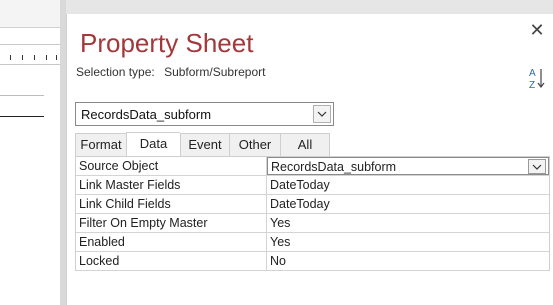 This screenshot has width=553, height=305. Describe the element at coordinates (537, 78) in the screenshot. I see `sort-az-icon: A Z` at that location.